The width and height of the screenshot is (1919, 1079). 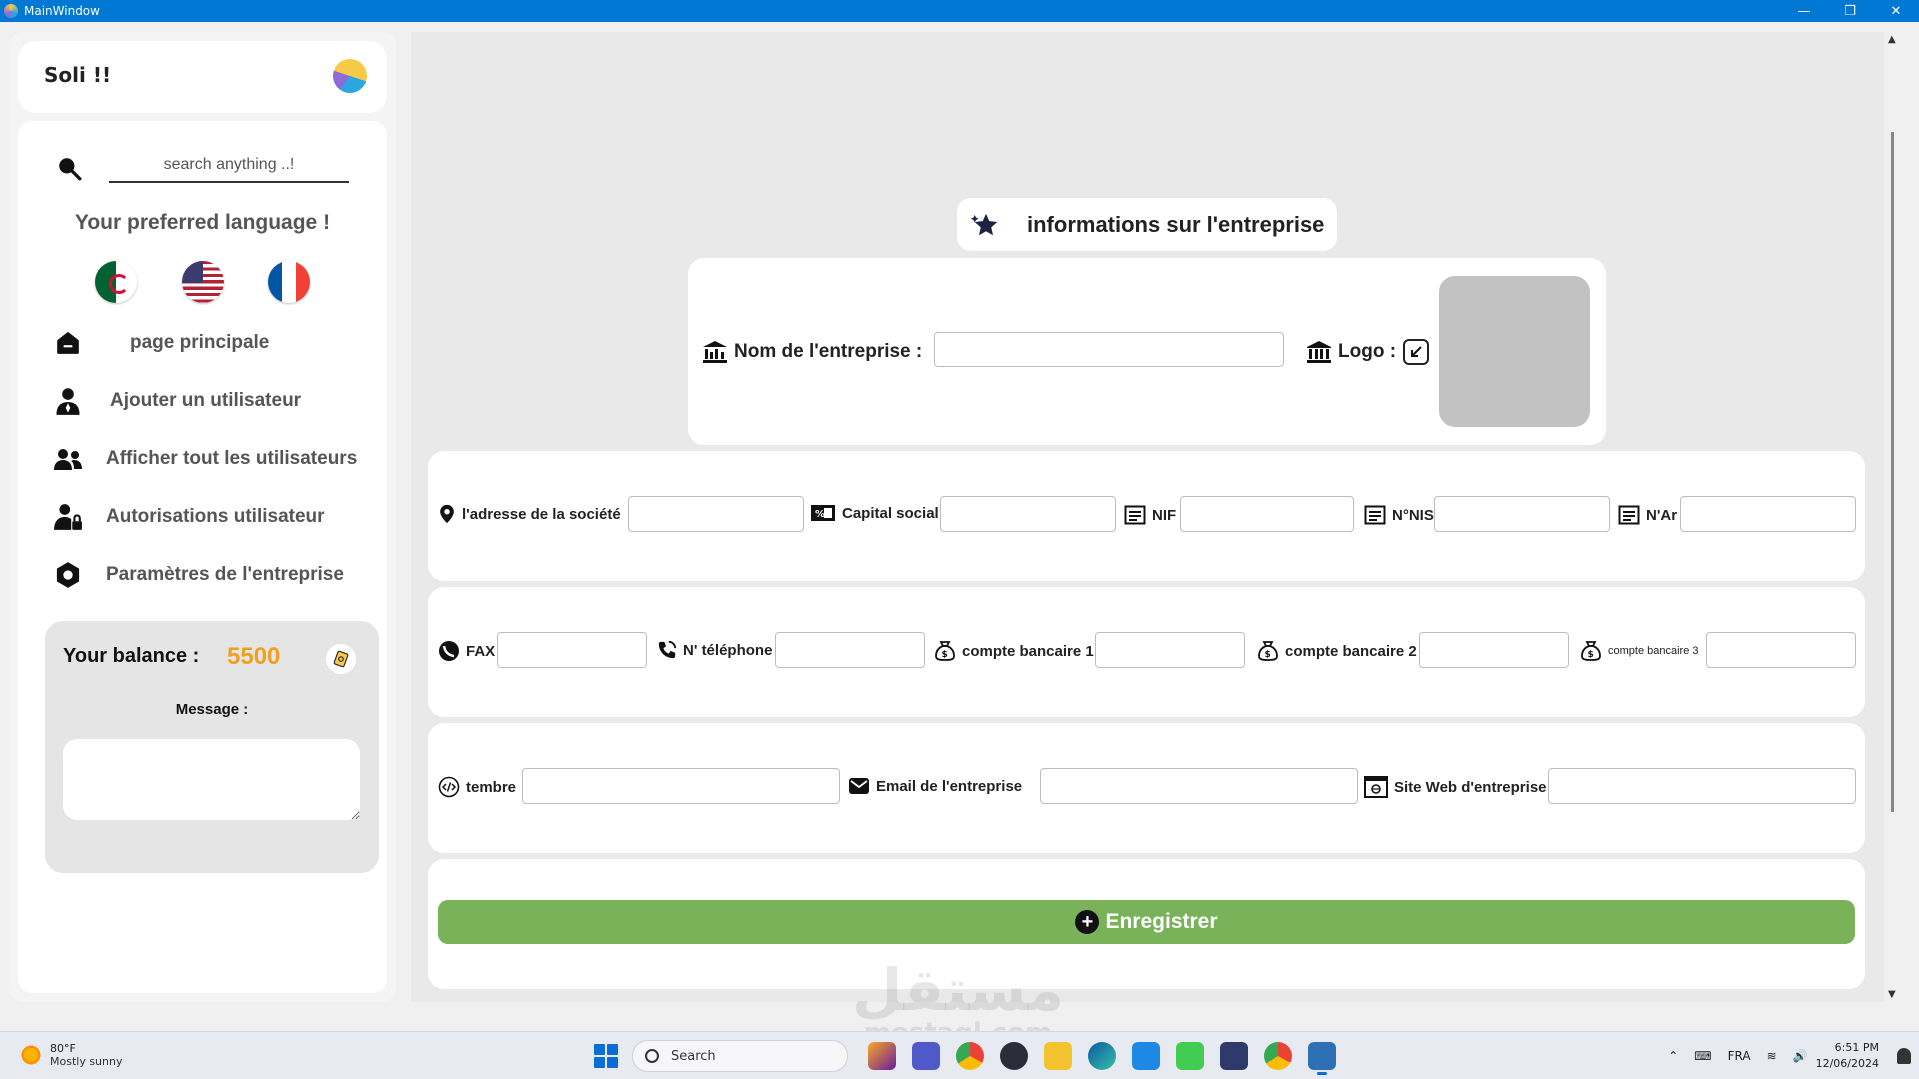 What do you see at coordinates (681, 786) in the screenshot?
I see `stamp-input` at bounding box center [681, 786].